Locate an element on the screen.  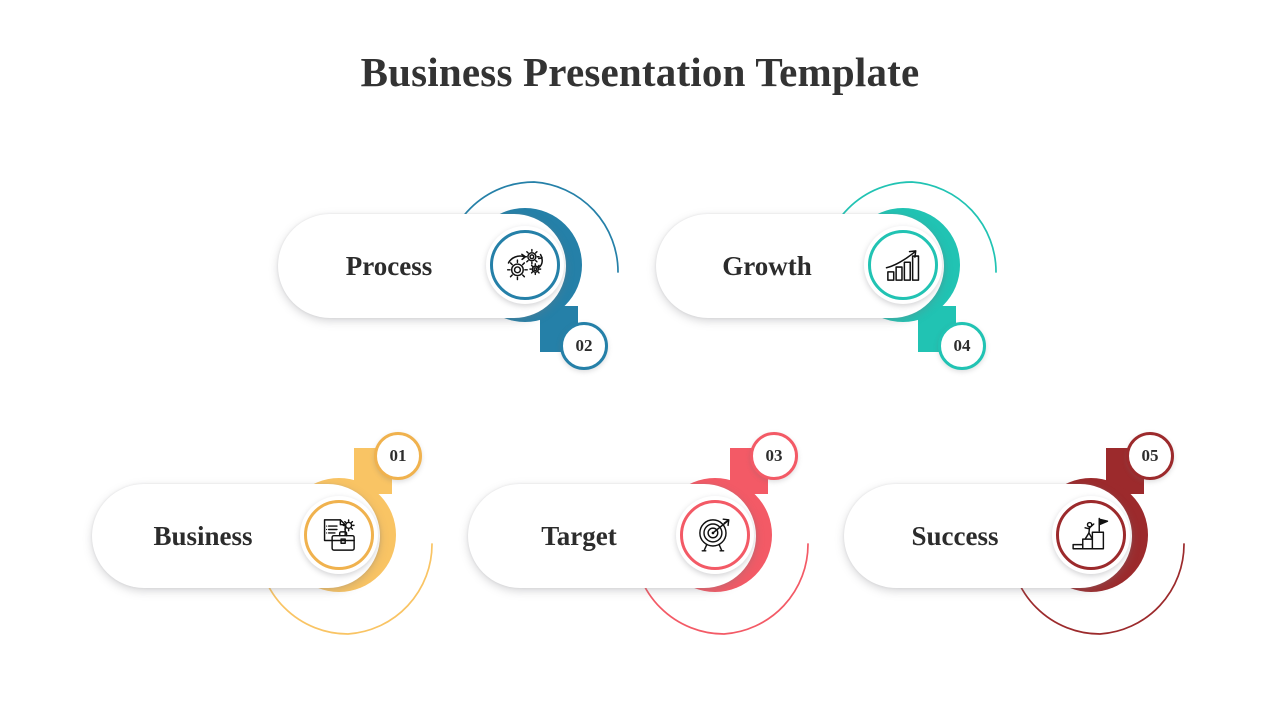
step-number: 01 is located at coordinates (398, 455).